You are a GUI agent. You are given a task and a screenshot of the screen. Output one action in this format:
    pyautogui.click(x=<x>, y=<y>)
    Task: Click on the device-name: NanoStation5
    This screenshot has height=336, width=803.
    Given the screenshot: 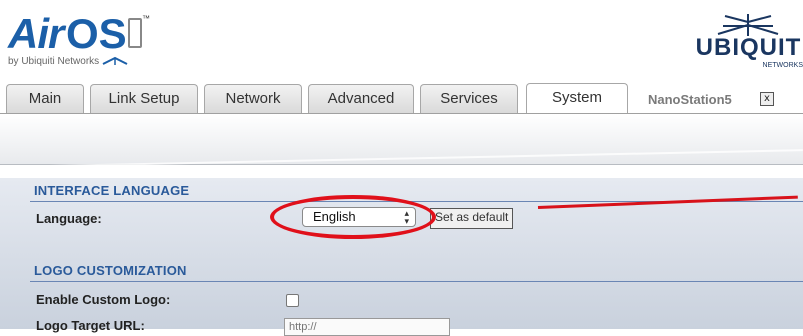 What is the action you would take?
    pyautogui.click(x=690, y=99)
    